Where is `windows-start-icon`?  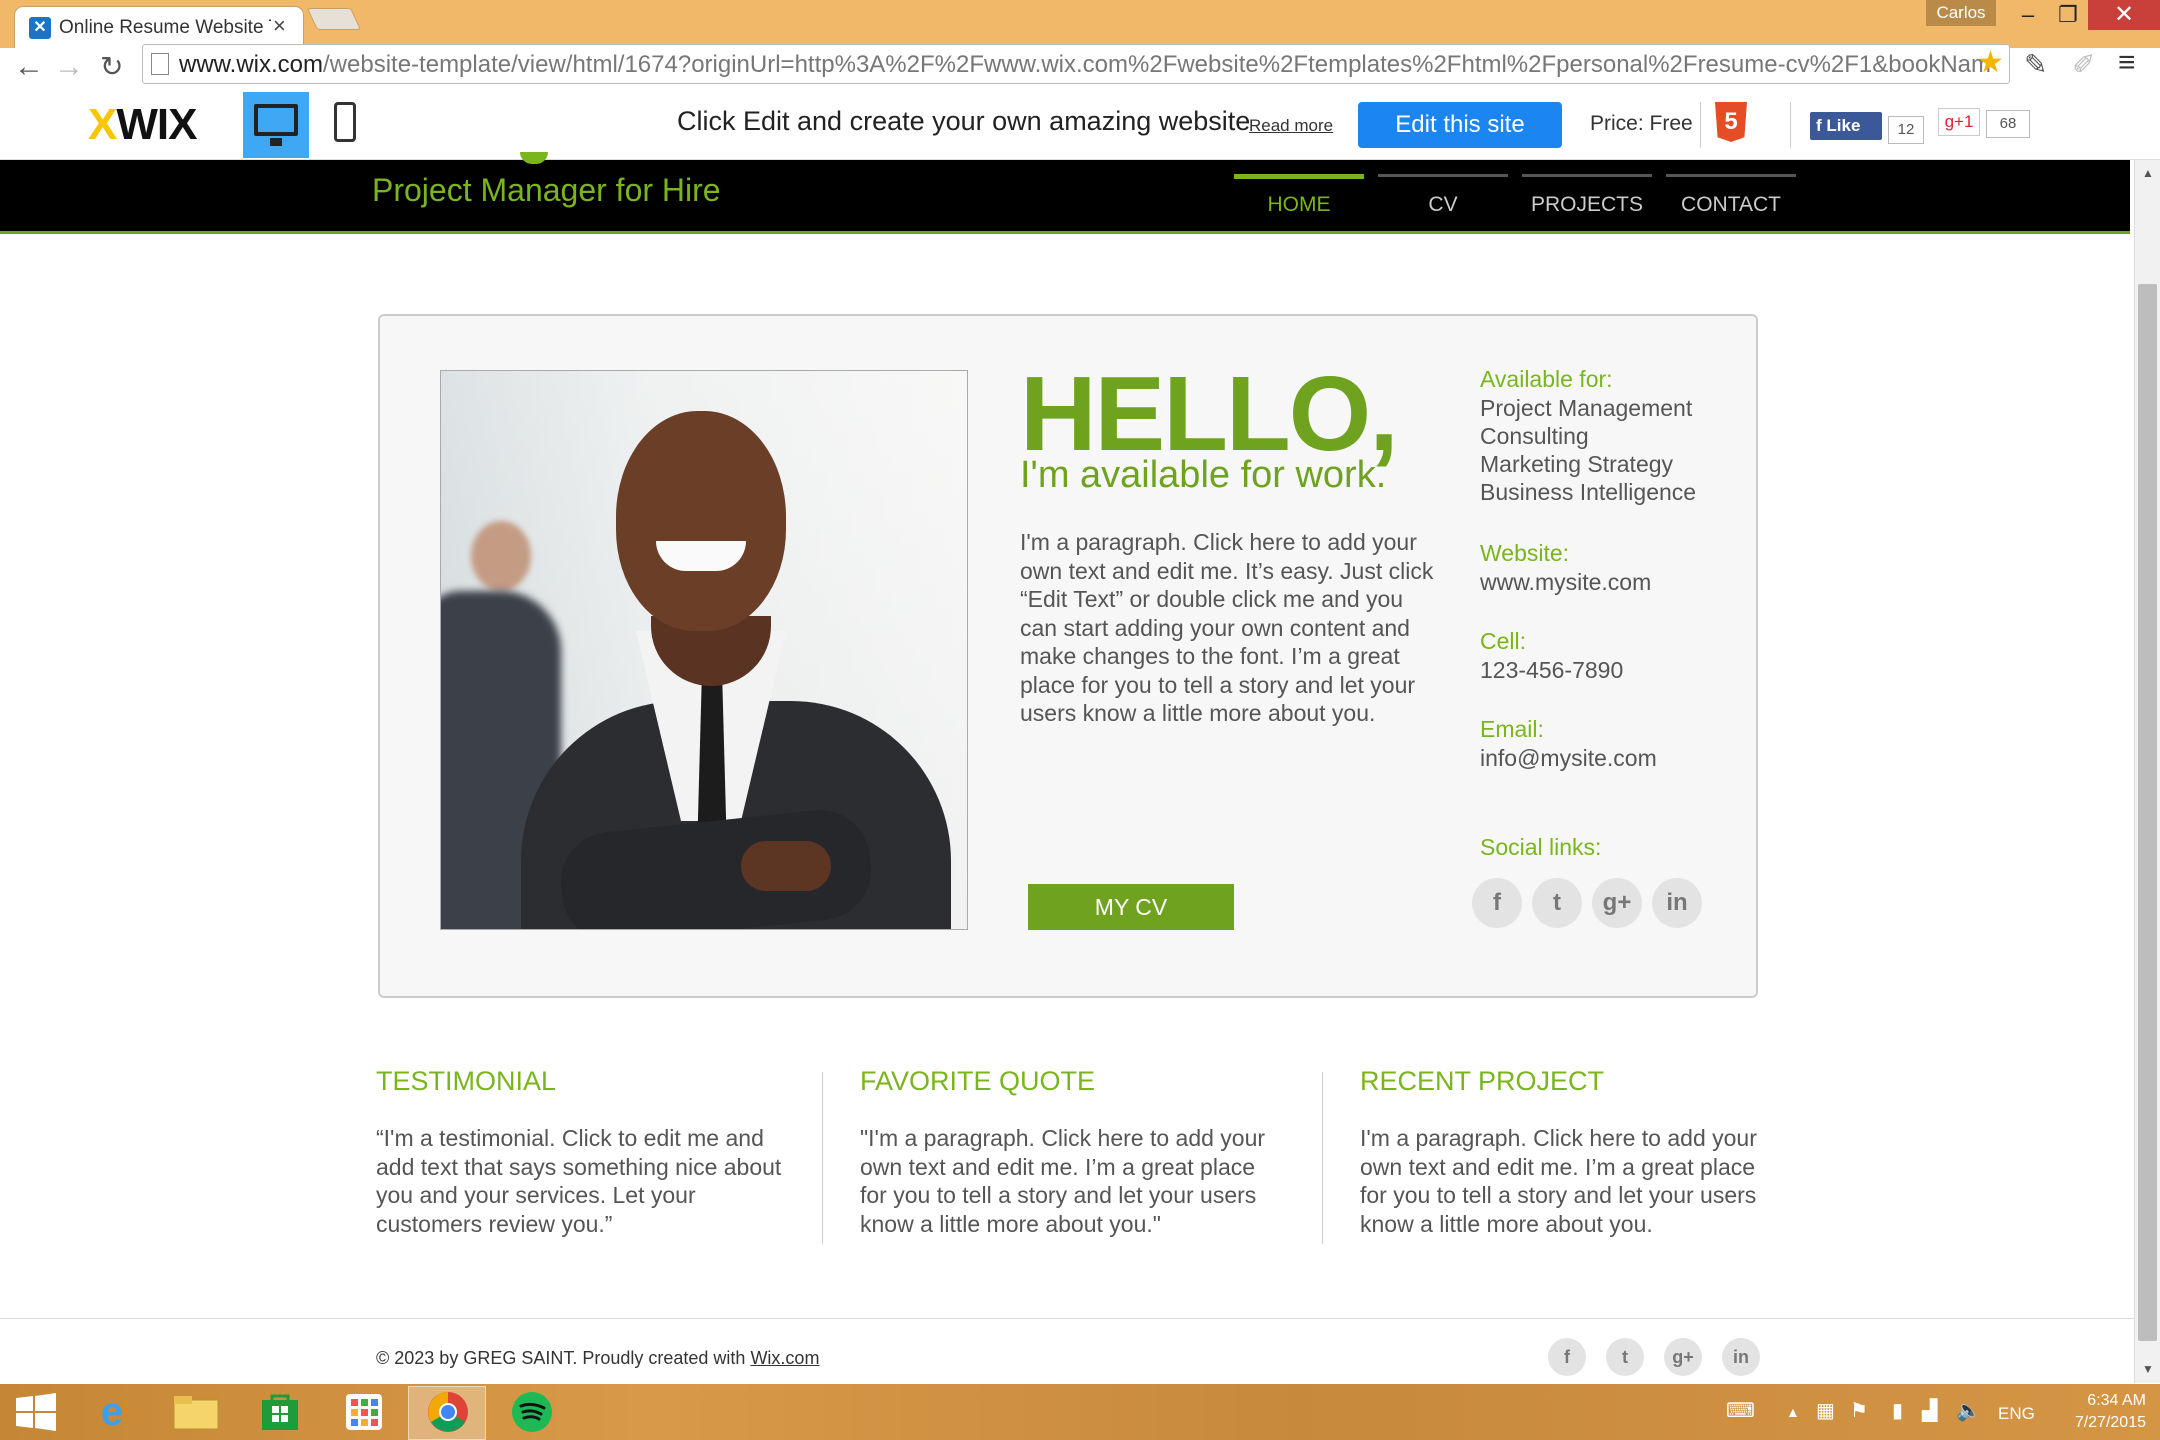 windows-start-icon is located at coordinates (36, 1412).